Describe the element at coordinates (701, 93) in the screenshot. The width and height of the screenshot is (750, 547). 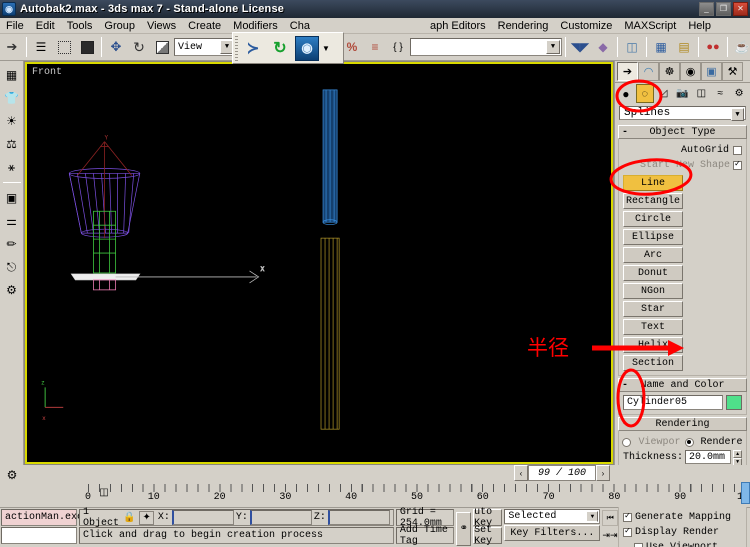
I see `helpers-icon: ◫` at that location.